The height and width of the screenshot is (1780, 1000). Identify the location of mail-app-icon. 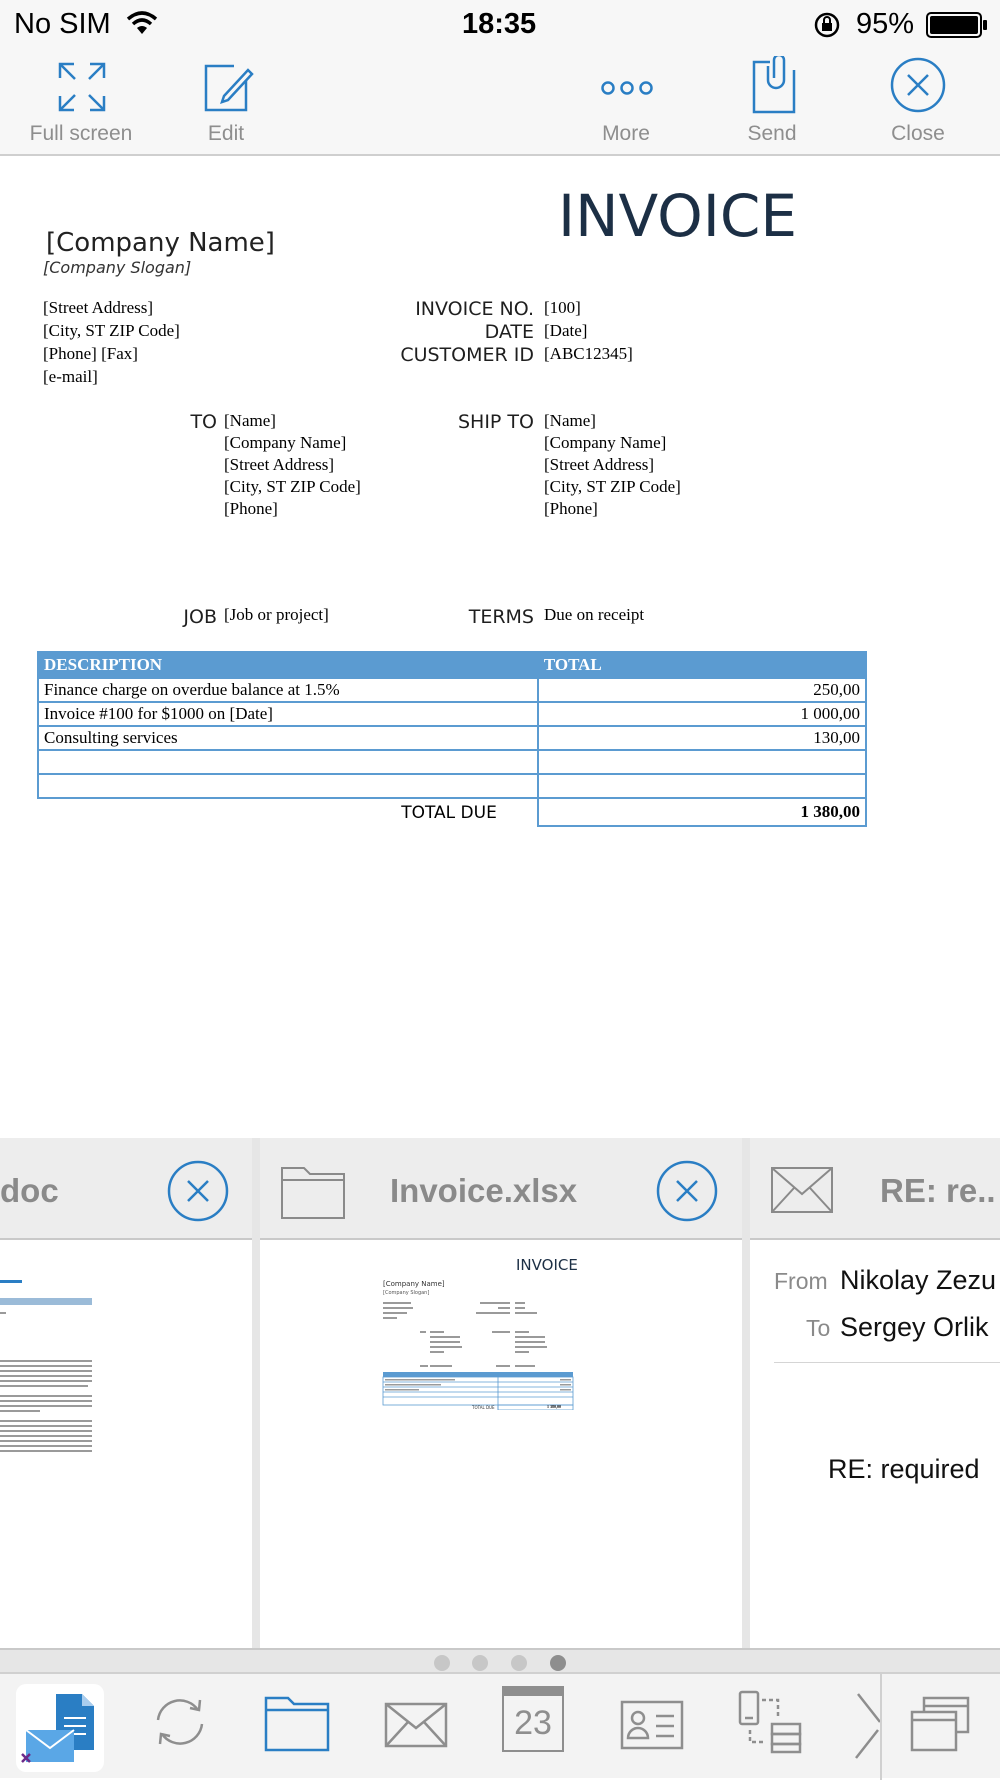
(60, 1728).